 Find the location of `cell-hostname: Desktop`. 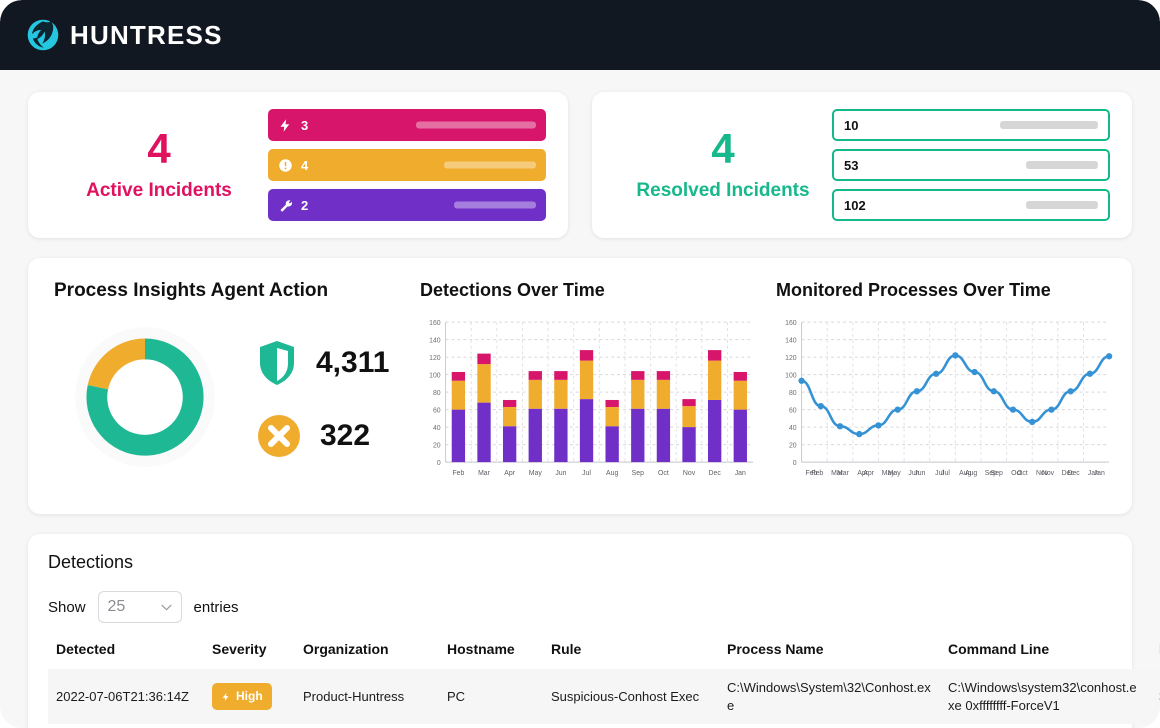

cell-hostname: Desktop is located at coordinates (491, 726).